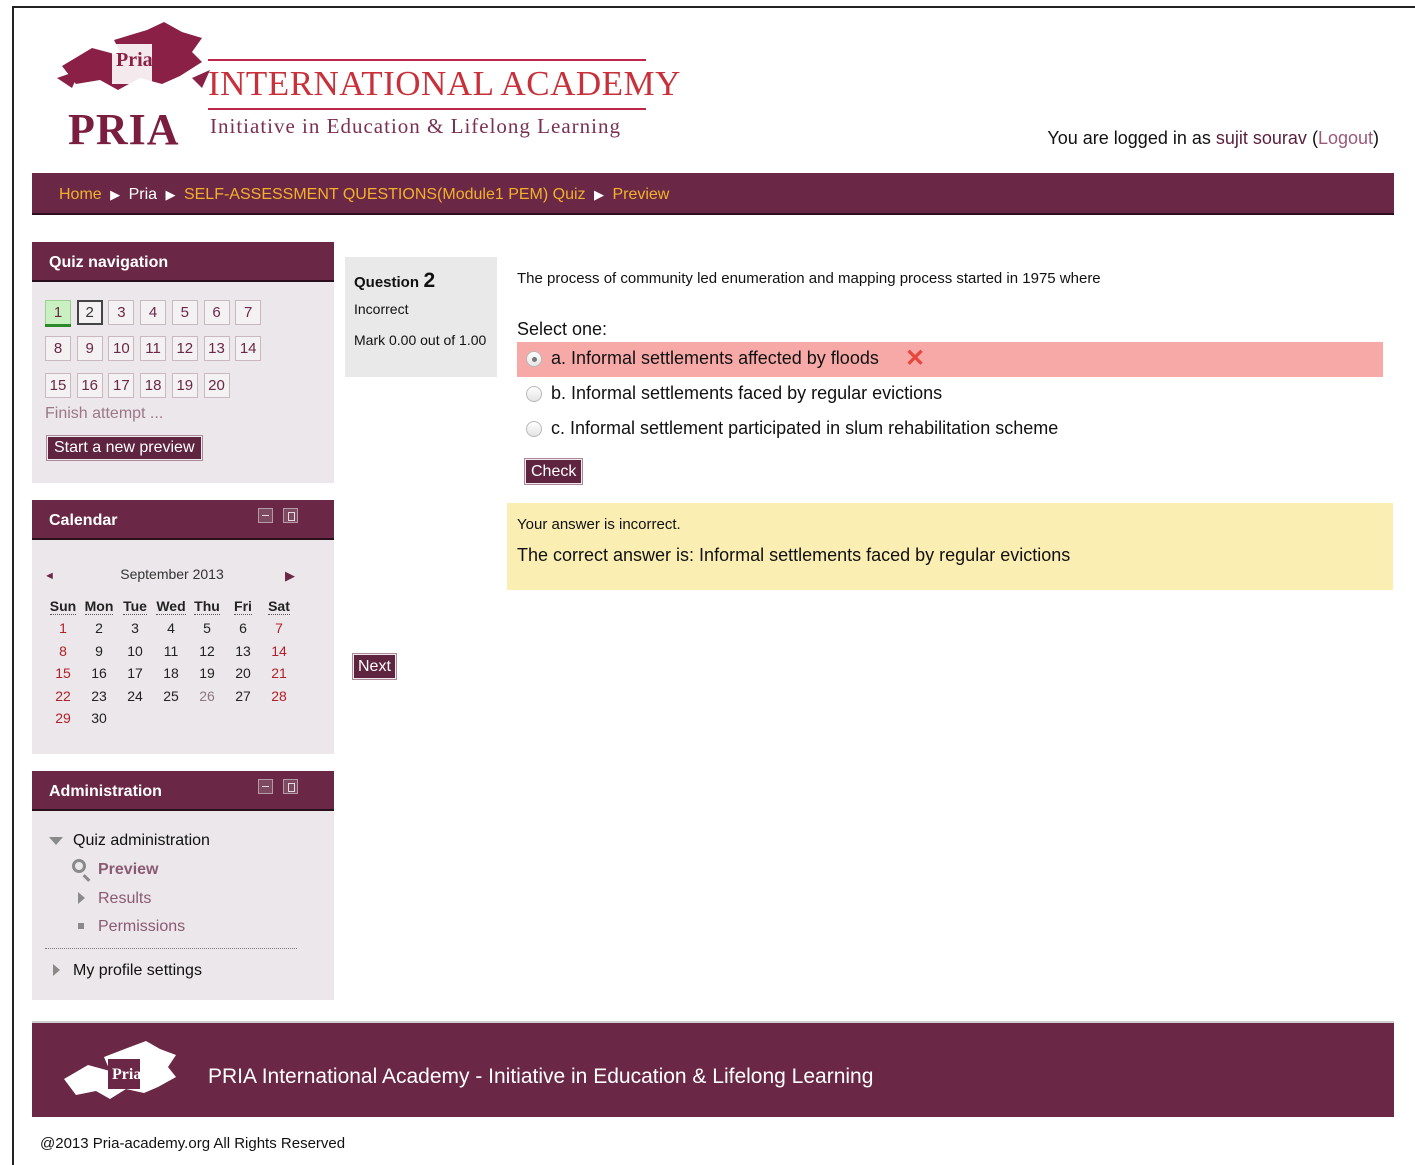  I want to click on calendar-day: 11, so click(171, 651).